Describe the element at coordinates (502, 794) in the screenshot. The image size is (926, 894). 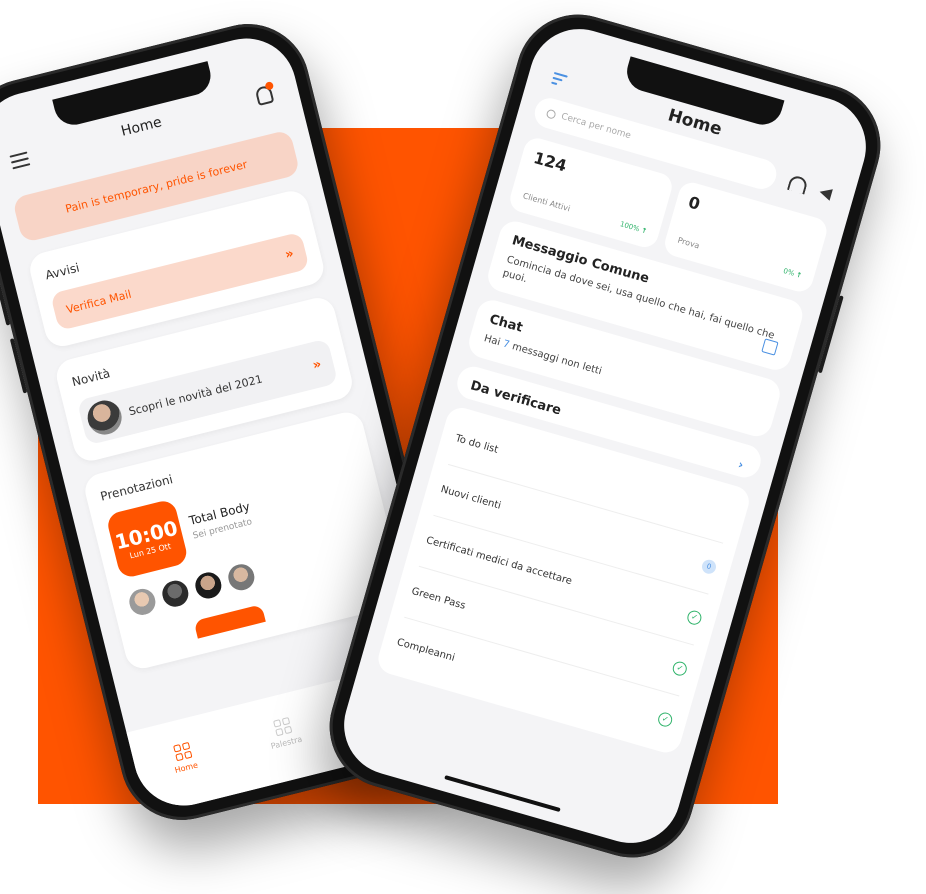
I see `home-indicator` at that location.